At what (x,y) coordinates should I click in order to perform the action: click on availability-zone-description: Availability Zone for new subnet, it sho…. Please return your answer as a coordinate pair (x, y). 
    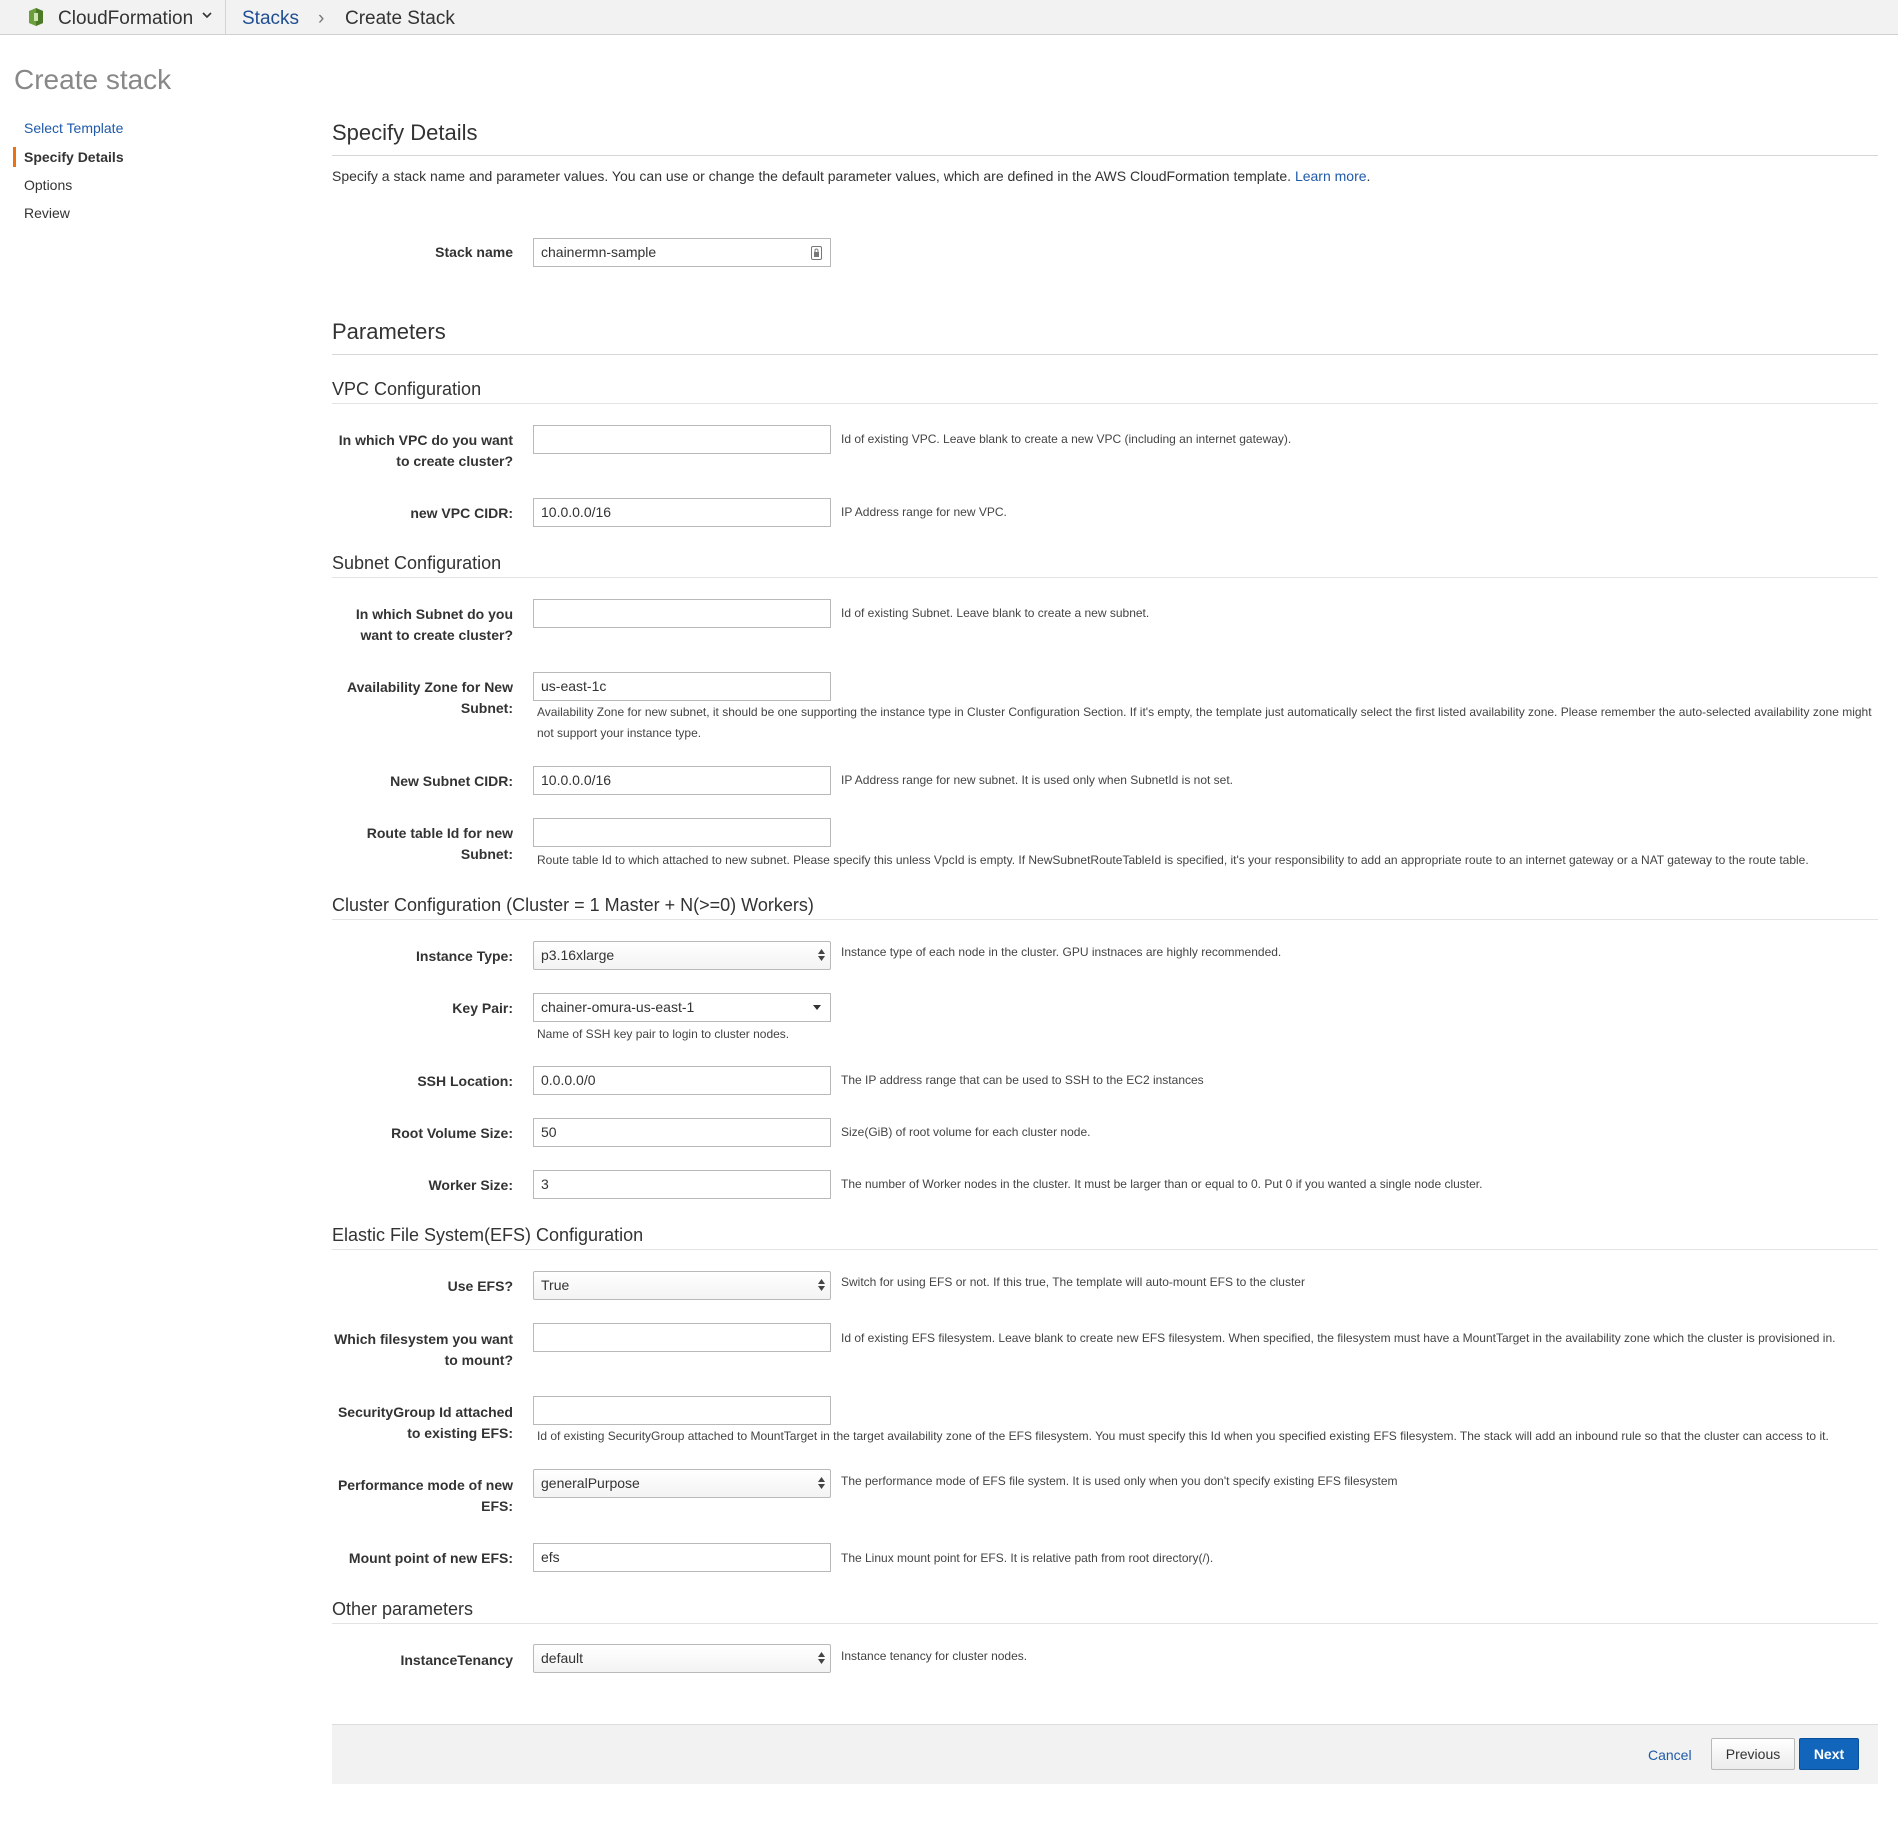
    Looking at the image, I should click on (1204, 722).